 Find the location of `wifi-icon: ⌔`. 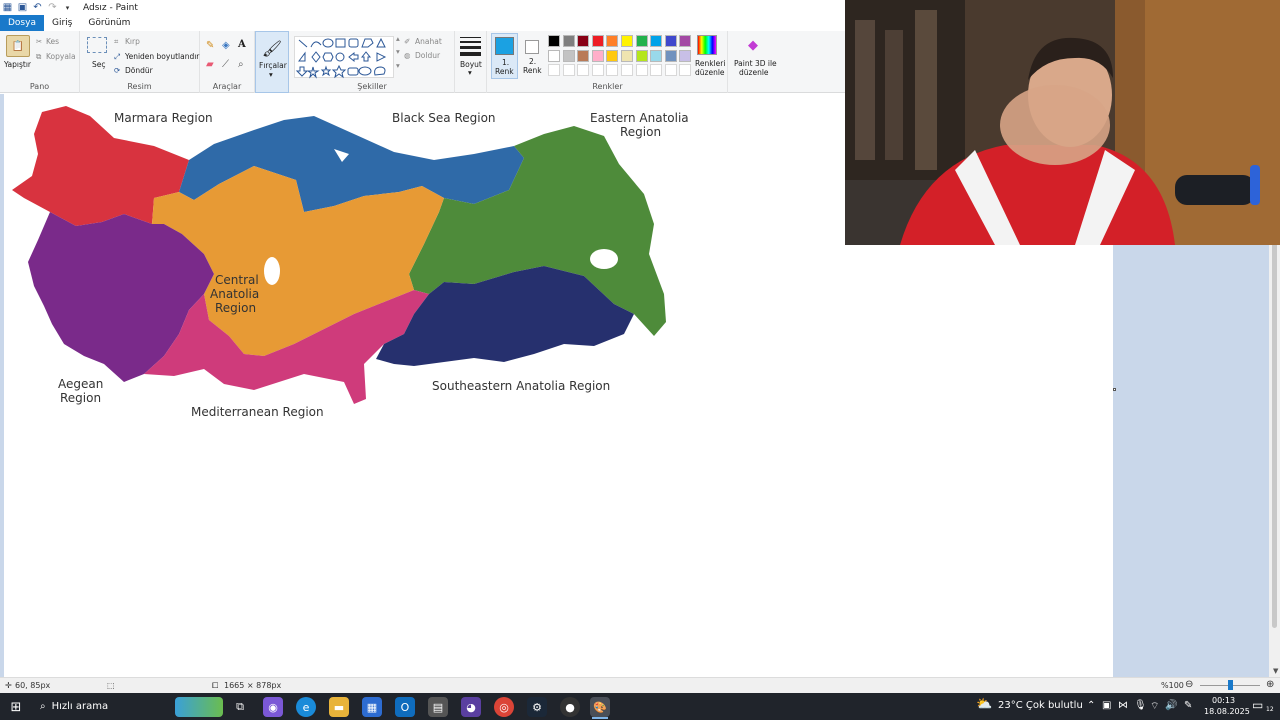

wifi-icon: ⌔ is located at coordinates (1154, 706).